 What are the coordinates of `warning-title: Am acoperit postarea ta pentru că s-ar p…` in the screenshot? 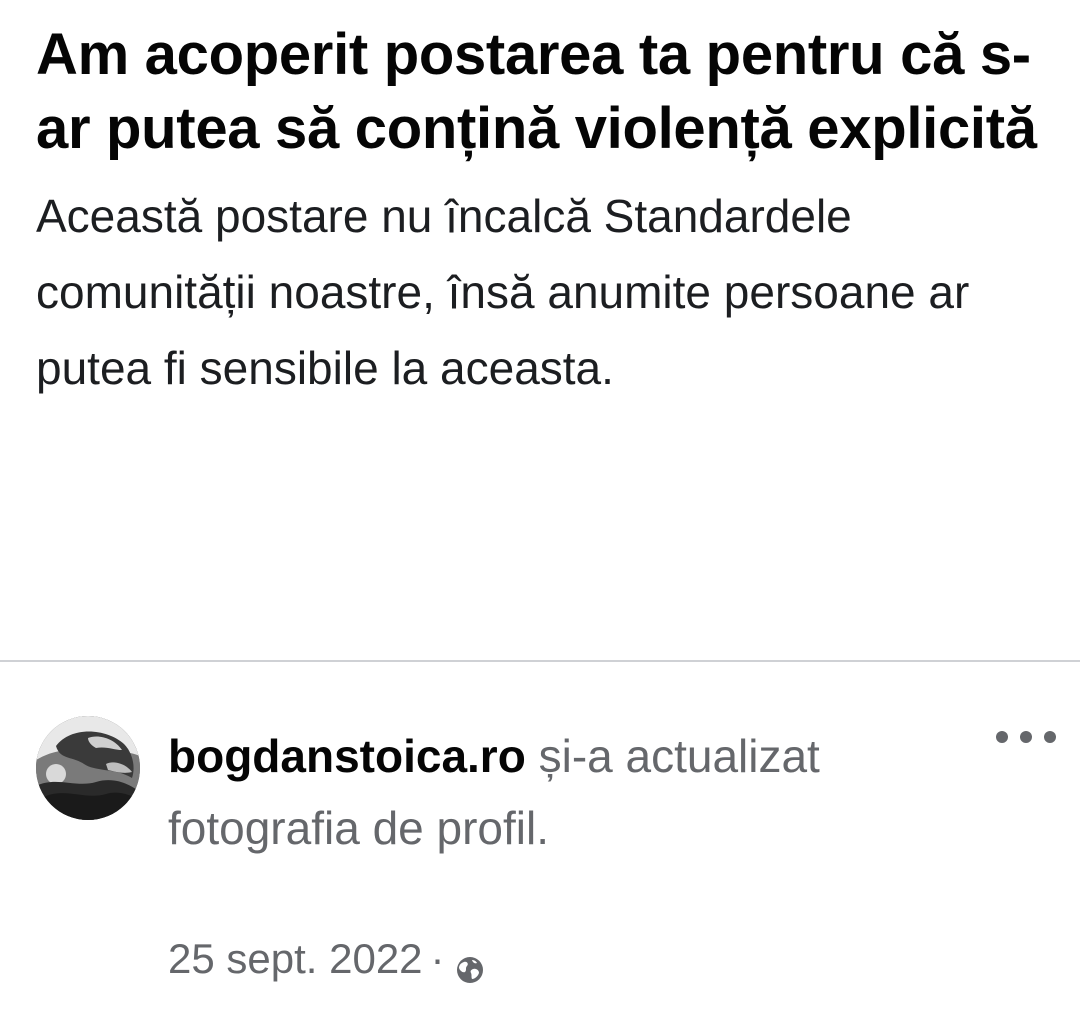 It's located at (536, 91).